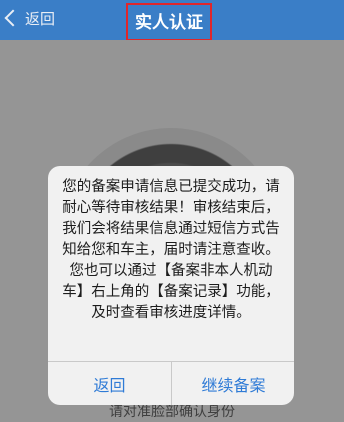  I want to click on back-label: 返回, so click(40, 18).